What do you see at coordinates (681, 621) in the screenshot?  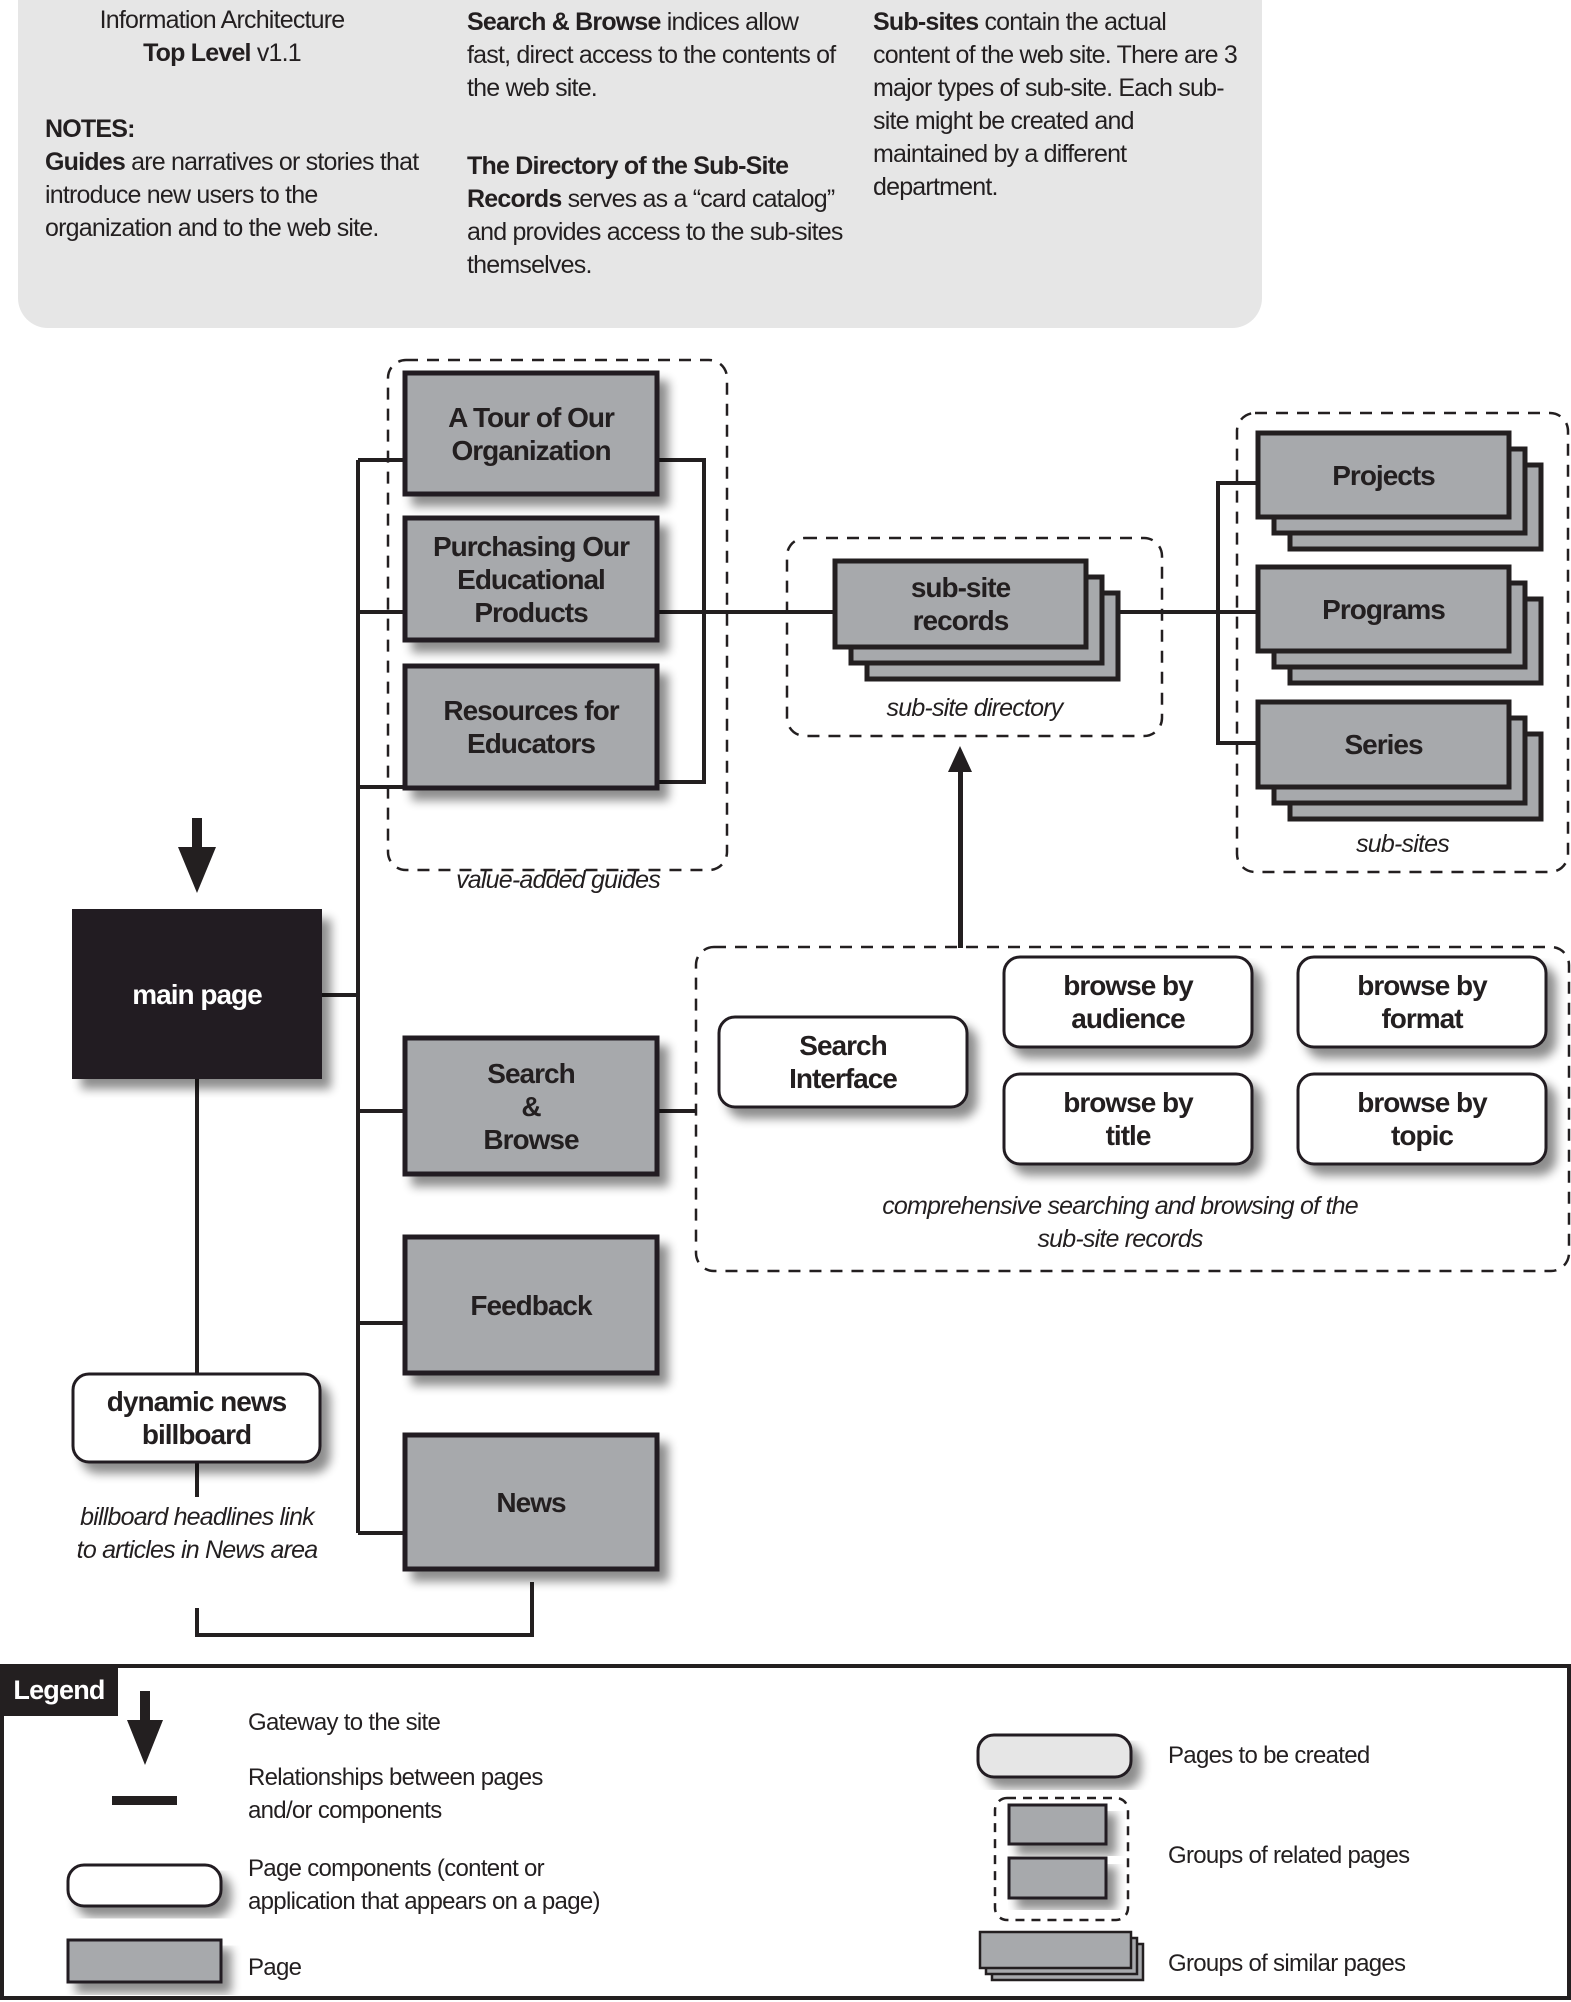 I see `guides-bracket-line` at bounding box center [681, 621].